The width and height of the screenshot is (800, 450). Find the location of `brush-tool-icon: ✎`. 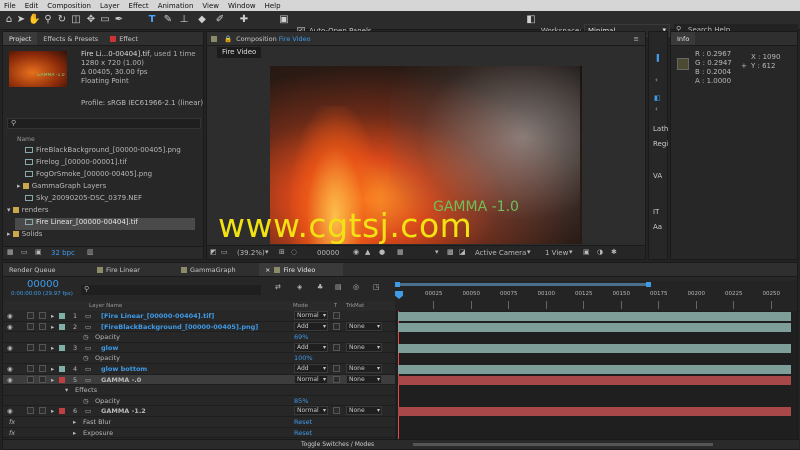

brush-tool-icon: ✎ is located at coordinates (168, 20).